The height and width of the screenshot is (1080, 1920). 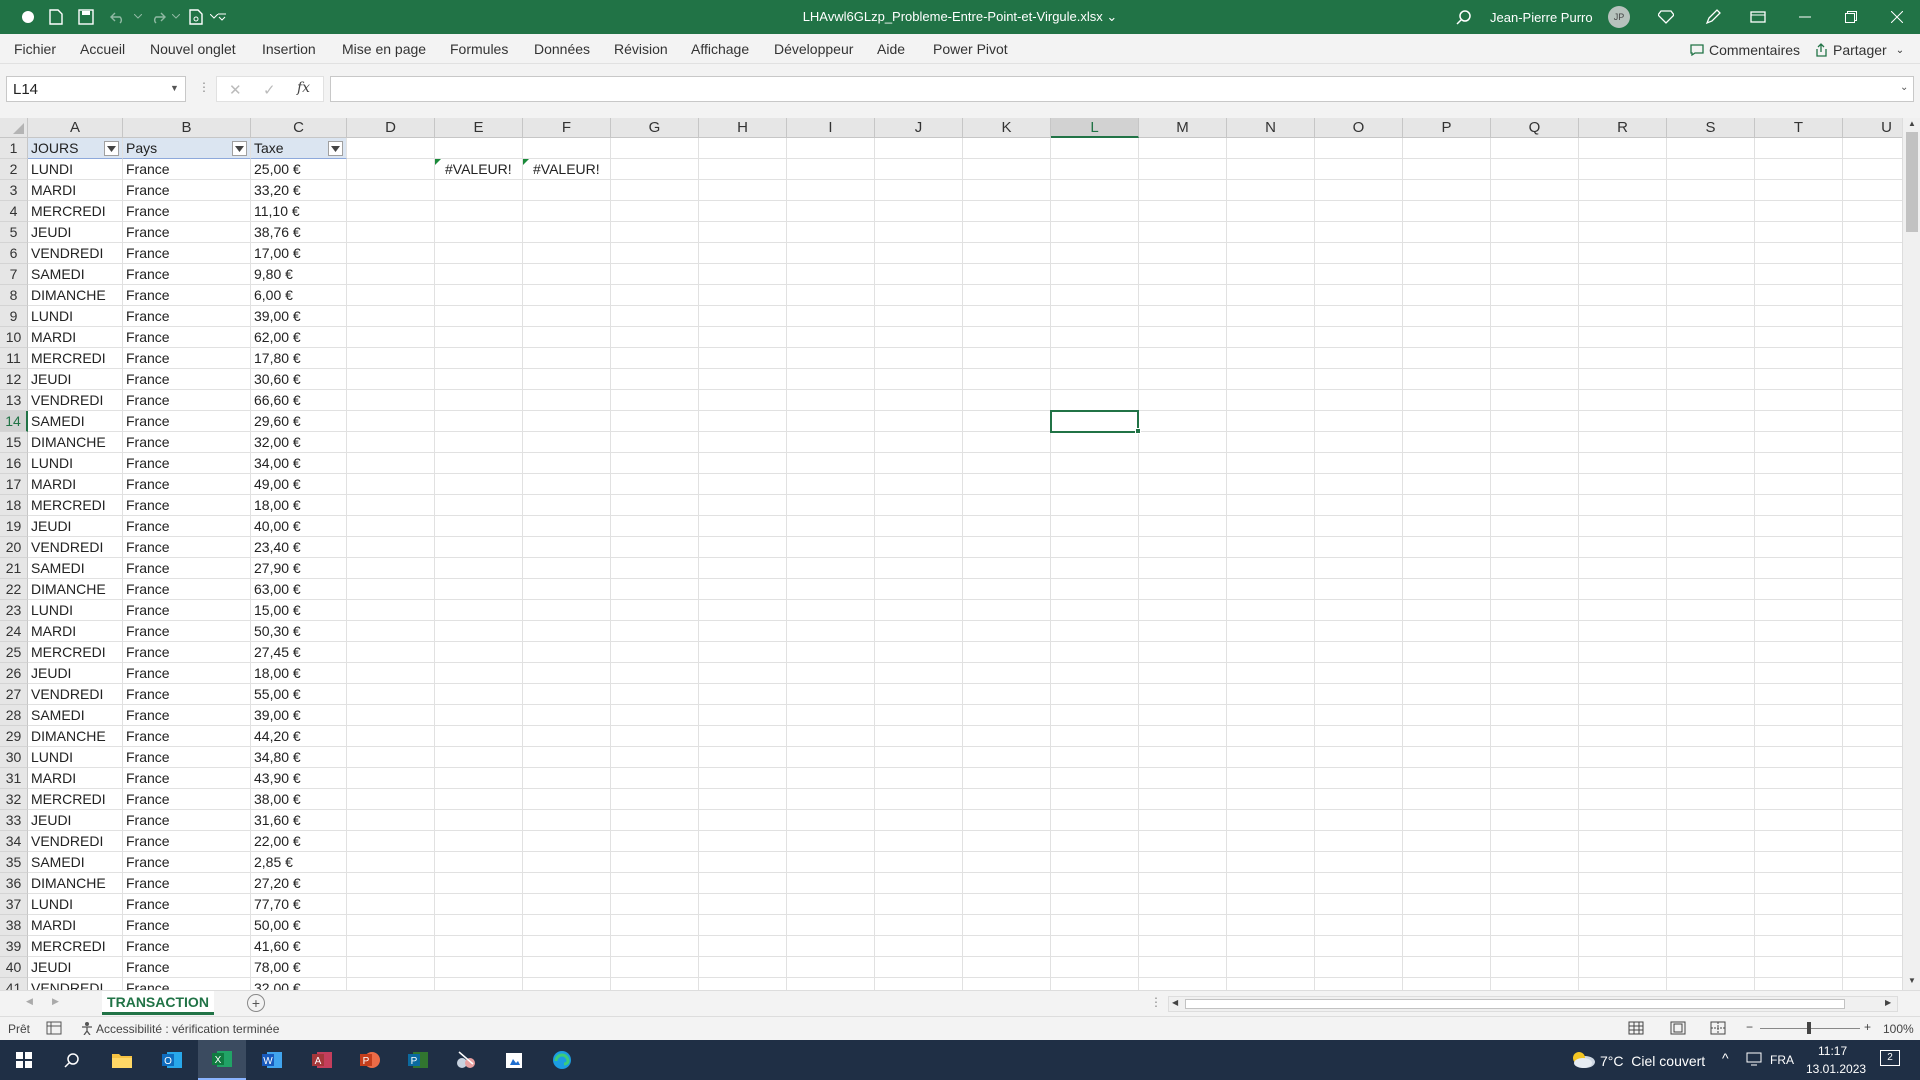 I want to click on snipping-tool-icon, so click(x=466, y=1060).